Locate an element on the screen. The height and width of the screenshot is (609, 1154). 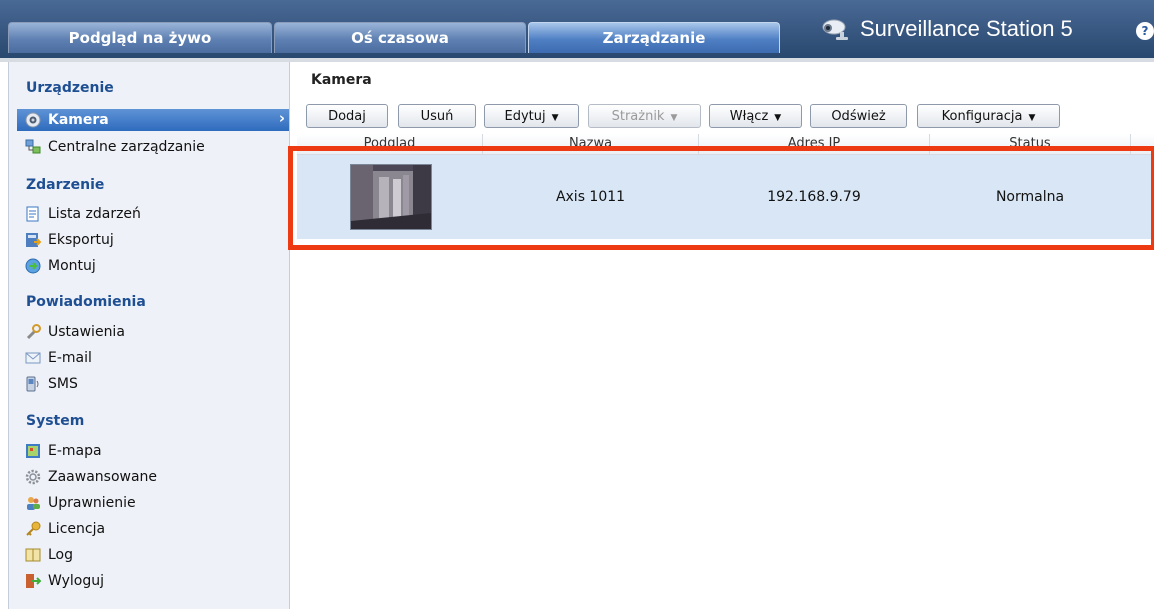
sidebar-item-mount: Montuj is located at coordinates (60, 266).